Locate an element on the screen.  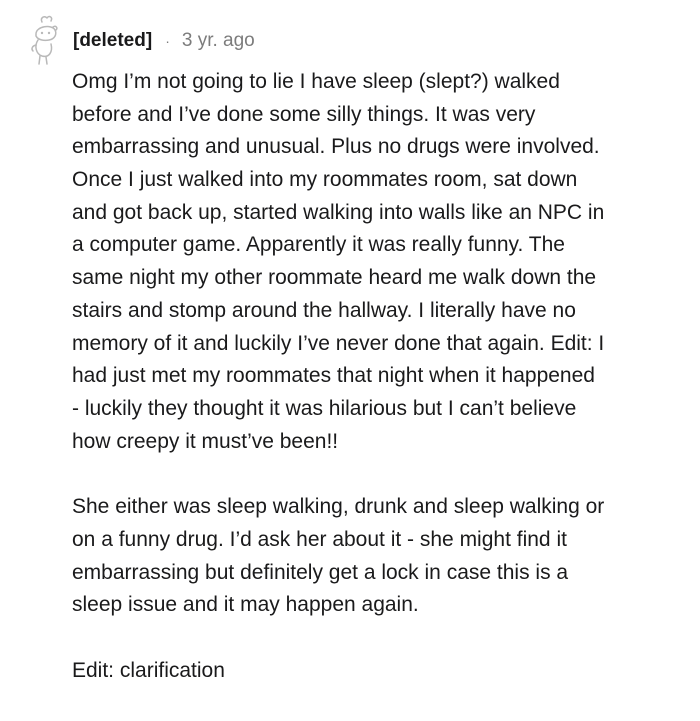
comment-header: [deleted] · 3 yr. ago is located at coordinates (164, 41).